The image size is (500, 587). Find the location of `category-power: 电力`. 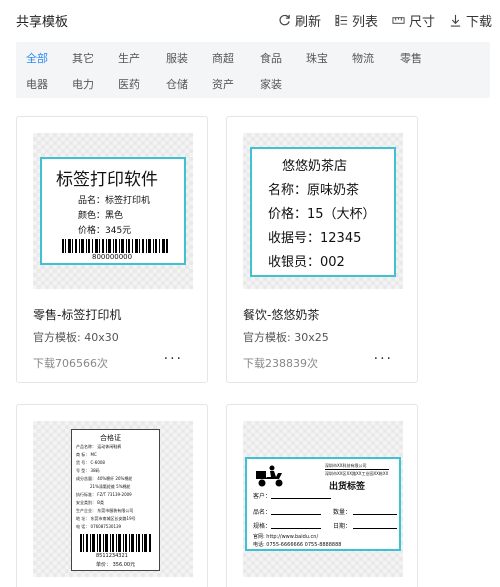

category-power: 电力 is located at coordinates (83, 84).